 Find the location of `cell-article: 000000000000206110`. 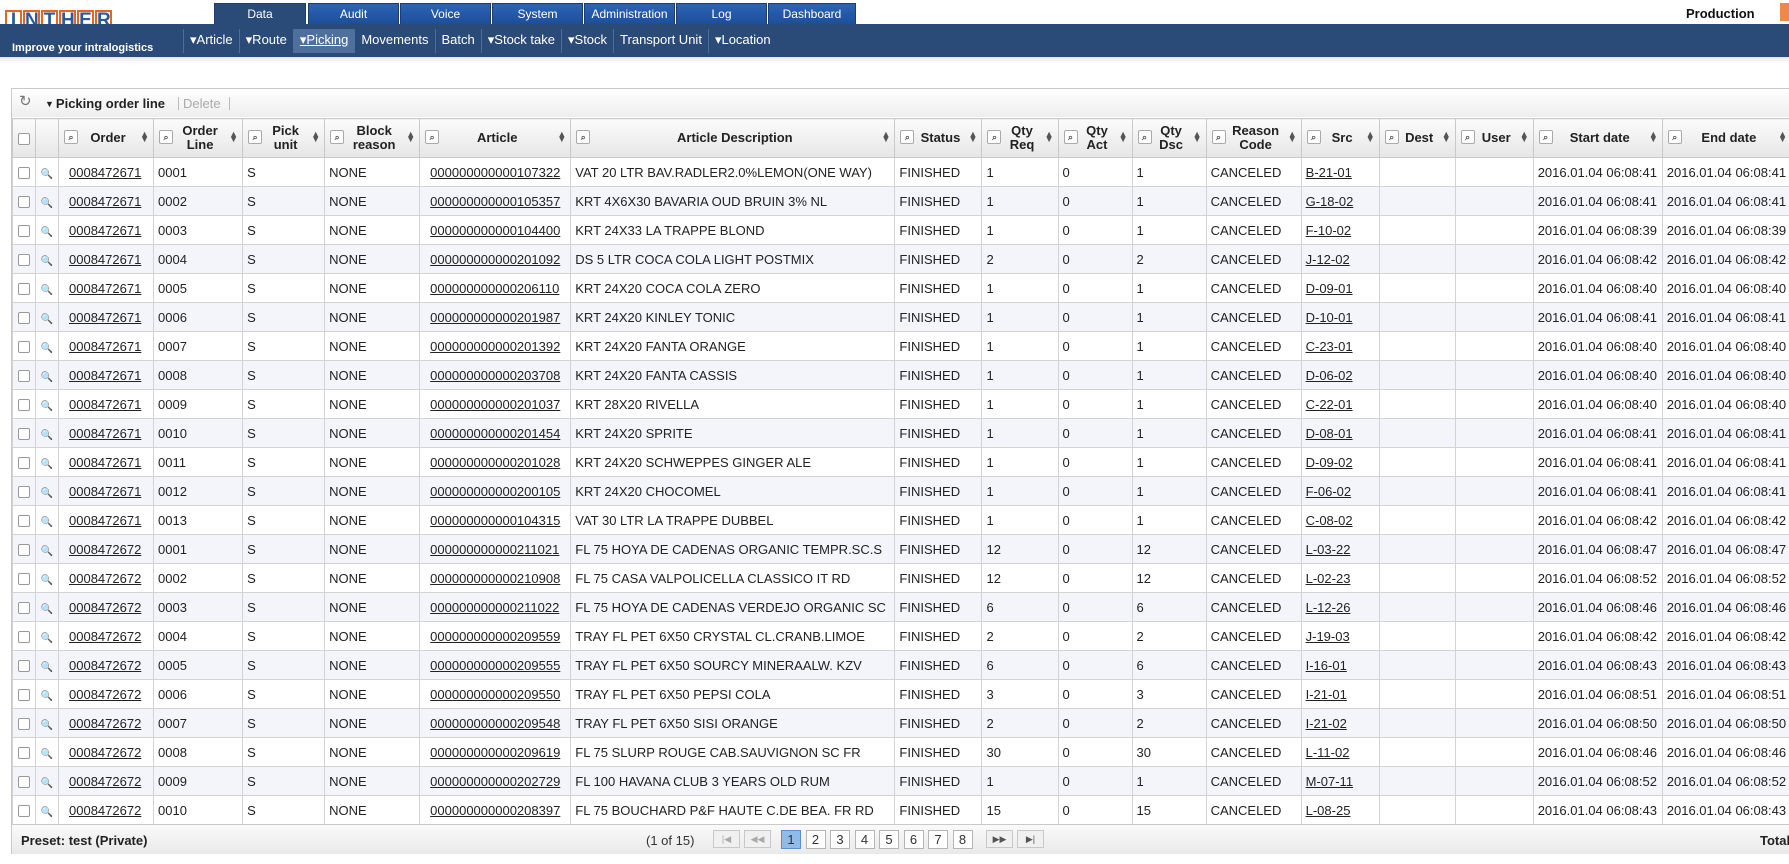

cell-article: 000000000000206110 is located at coordinates (495, 288).